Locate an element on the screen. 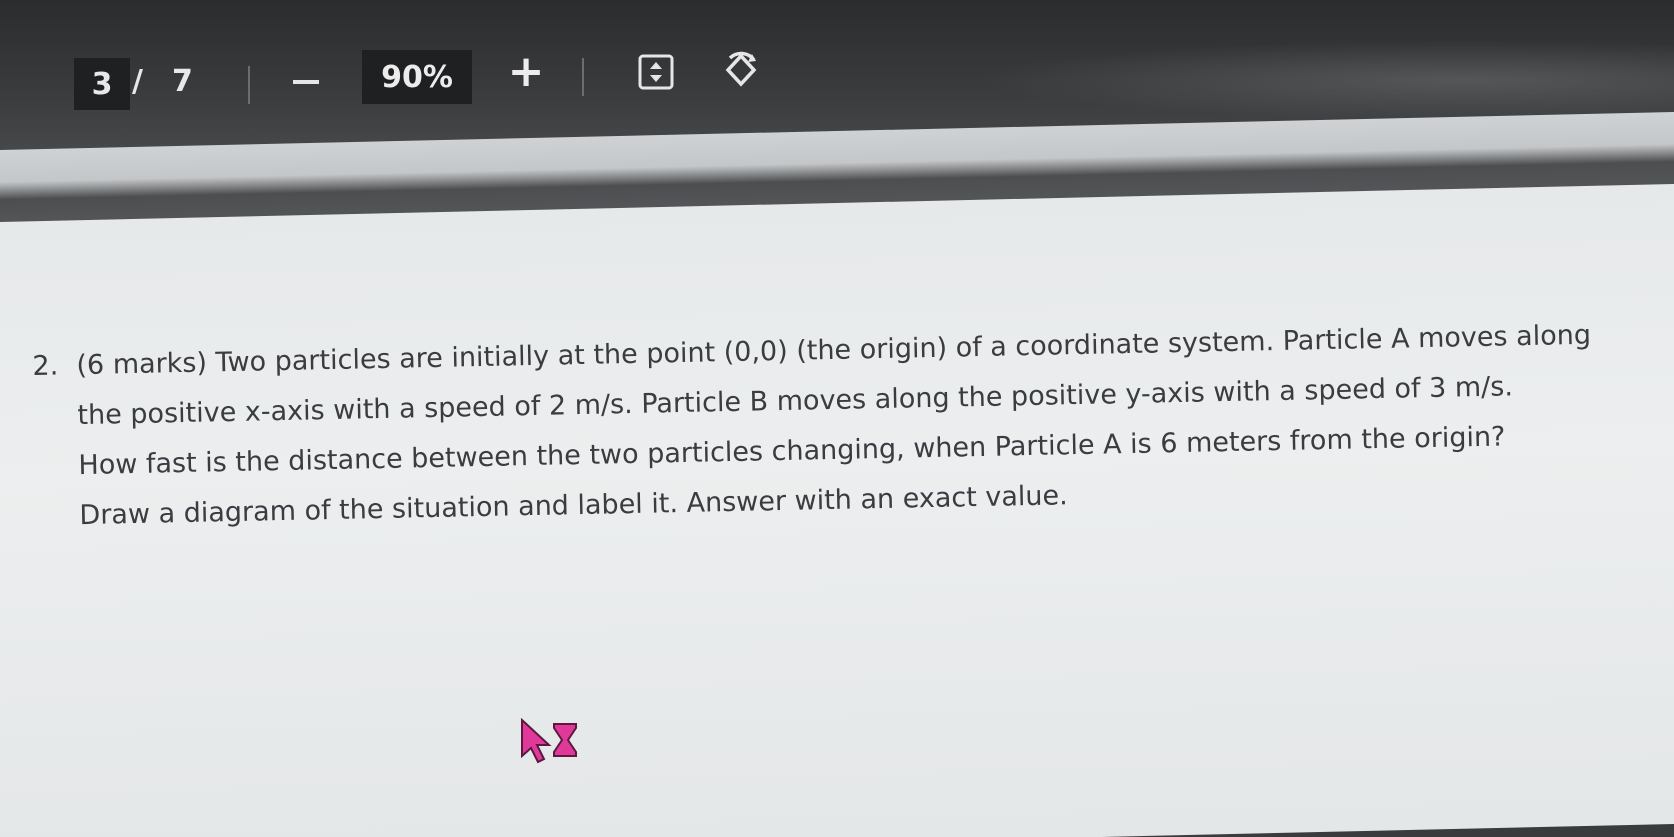 The image size is (1674, 837). zoom-level-input: 90% is located at coordinates (417, 77).